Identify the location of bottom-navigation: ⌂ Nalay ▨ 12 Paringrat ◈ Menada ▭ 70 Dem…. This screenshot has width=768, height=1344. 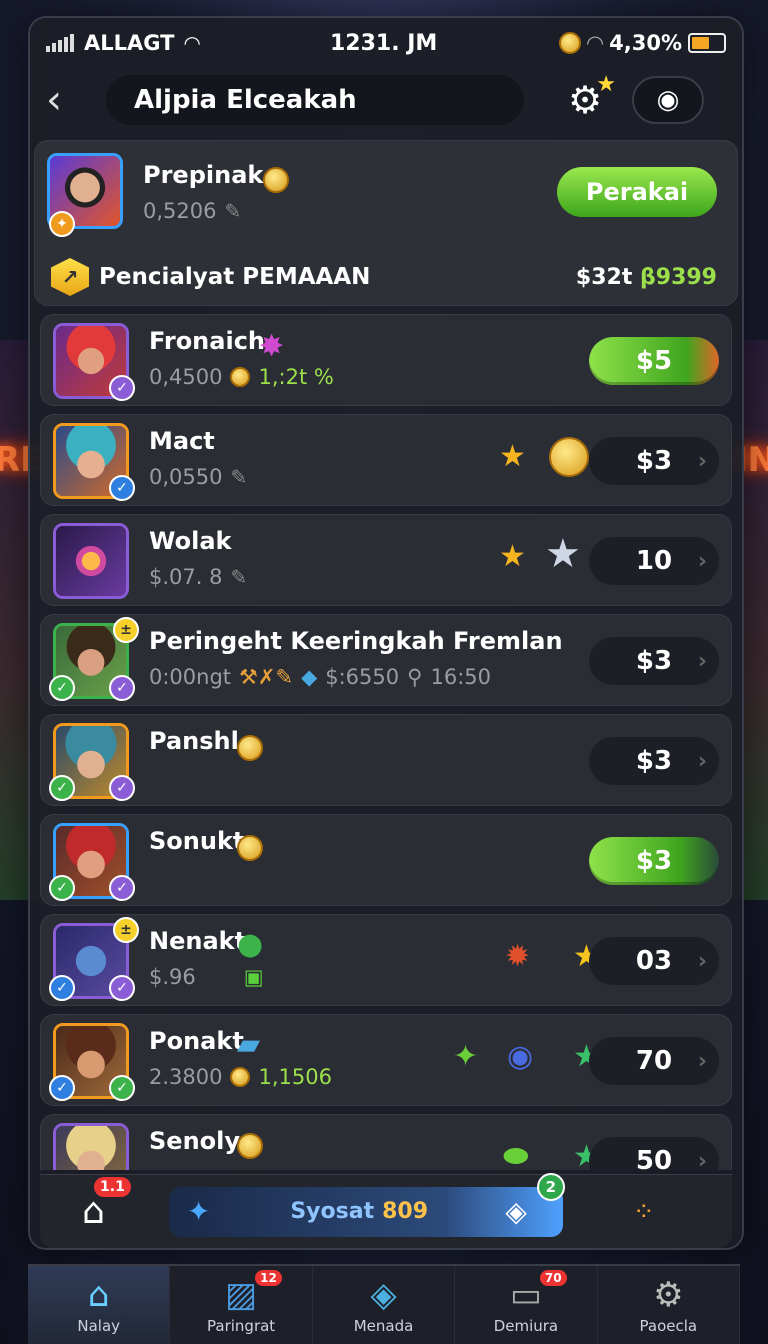
(384, 1304).